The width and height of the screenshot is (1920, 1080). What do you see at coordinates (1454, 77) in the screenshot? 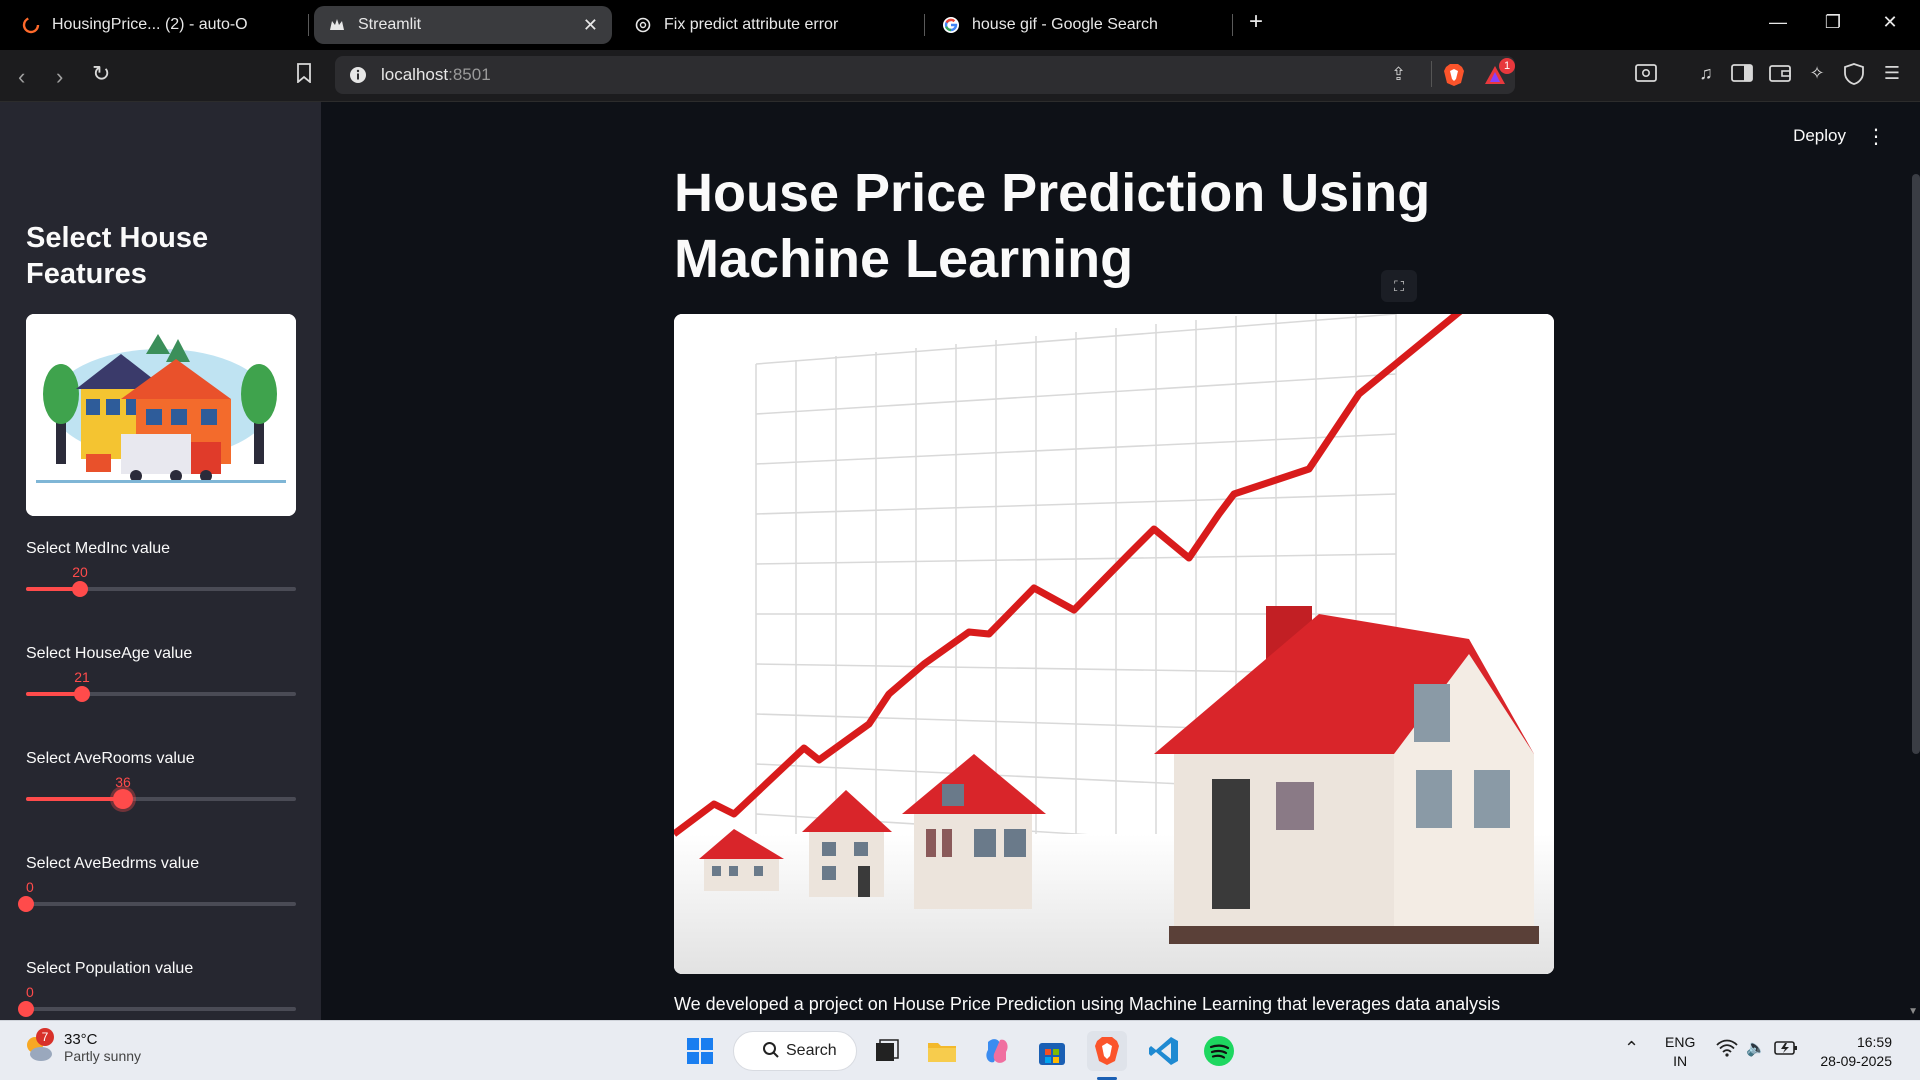
I see `brave-shields-icon` at bounding box center [1454, 77].